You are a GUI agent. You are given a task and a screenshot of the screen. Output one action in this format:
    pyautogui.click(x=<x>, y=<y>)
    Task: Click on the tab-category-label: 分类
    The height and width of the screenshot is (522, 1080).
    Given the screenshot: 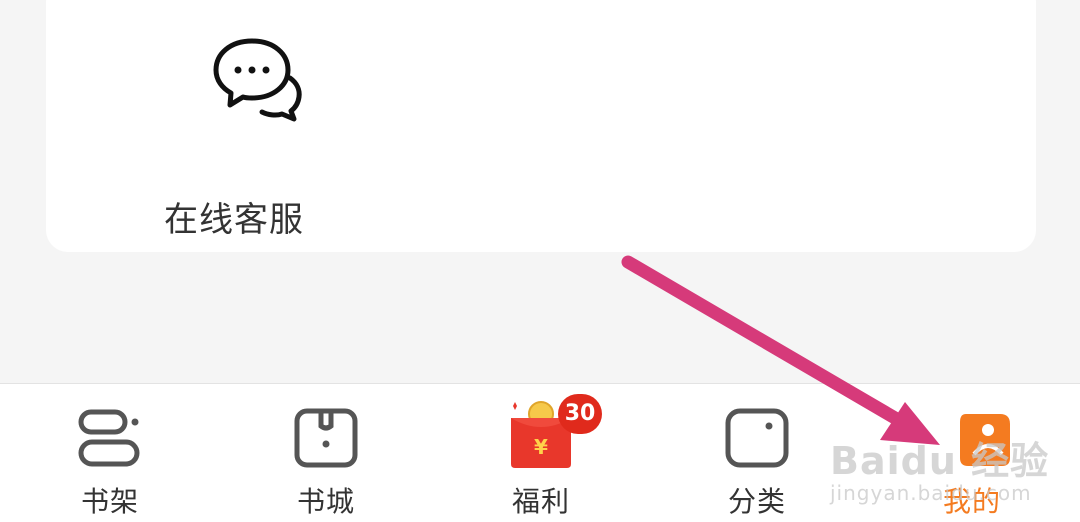 What is the action you would take?
    pyautogui.click(x=756, y=501)
    